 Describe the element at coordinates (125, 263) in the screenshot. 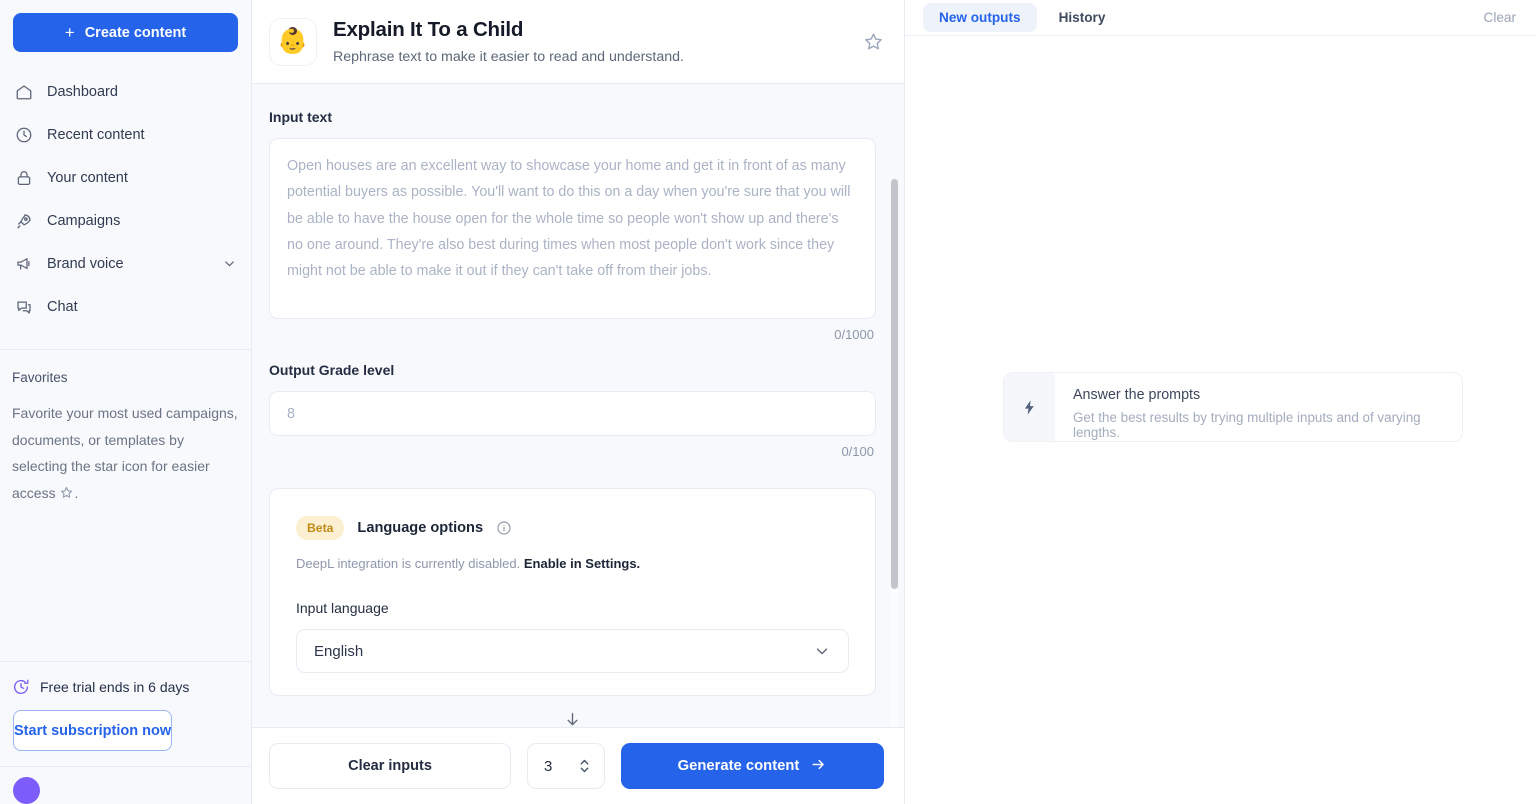

I see `sidebar-item-brand-voice: Brand voice` at that location.